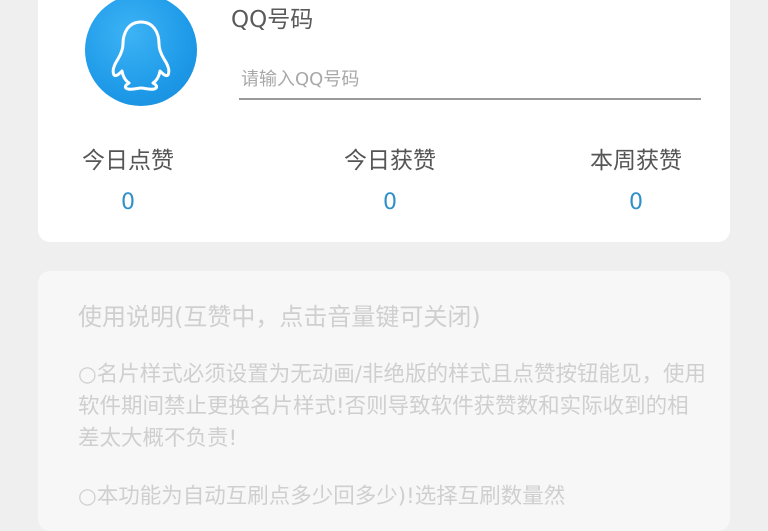 Image resolution: width=768 pixels, height=531 pixels. I want to click on penguin-outline, so click(141, 55).